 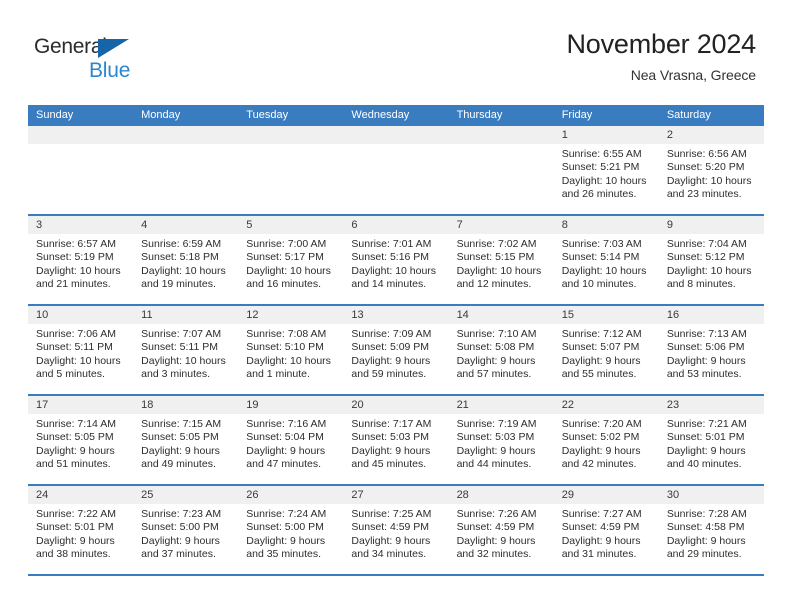 What do you see at coordinates (496, 547) in the screenshot?
I see `daylight-text: Daylight: 9 hours and 32 minutes.` at bounding box center [496, 547].